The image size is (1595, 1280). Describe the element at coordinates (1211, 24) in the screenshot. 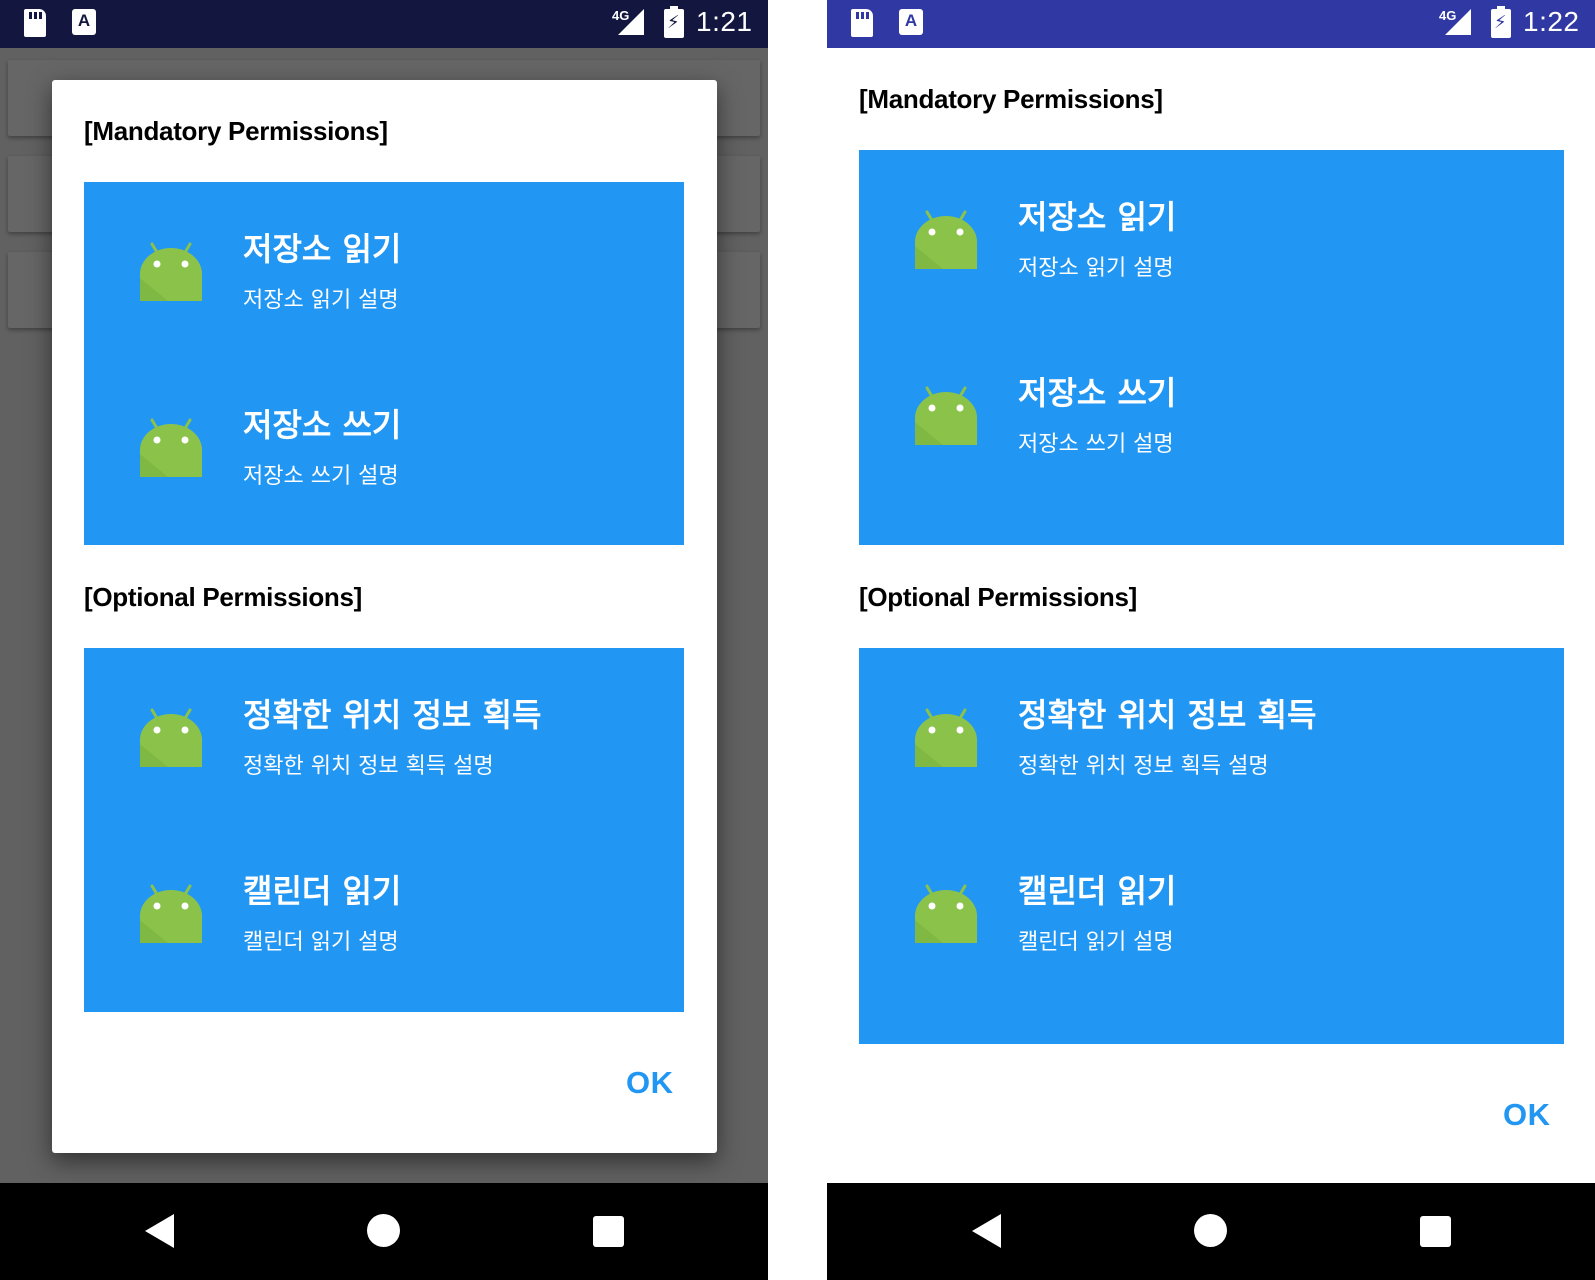

I see `status-bar: A 4G ⚡ 1:22` at that location.